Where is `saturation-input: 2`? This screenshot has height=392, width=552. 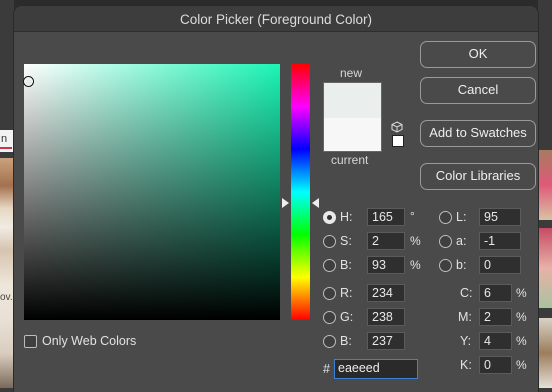 saturation-input: 2 is located at coordinates (386, 241).